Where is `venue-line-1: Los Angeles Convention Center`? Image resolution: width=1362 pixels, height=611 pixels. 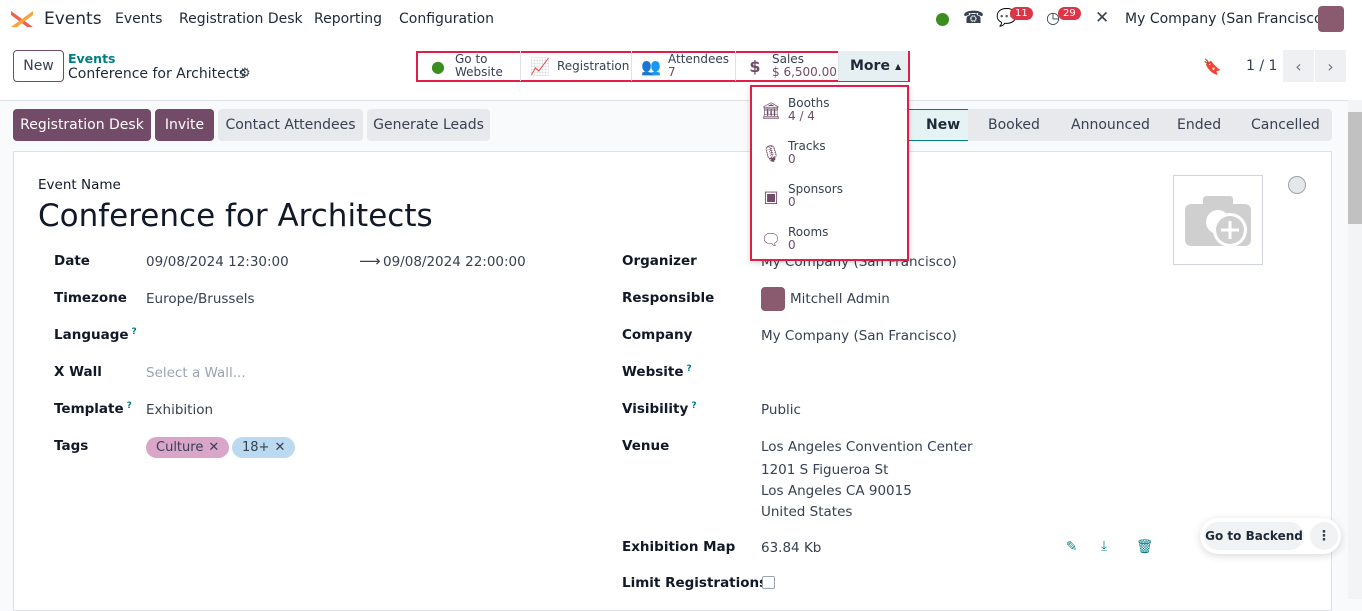
venue-line-1: Los Angeles Convention Center is located at coordinates (867, 447).